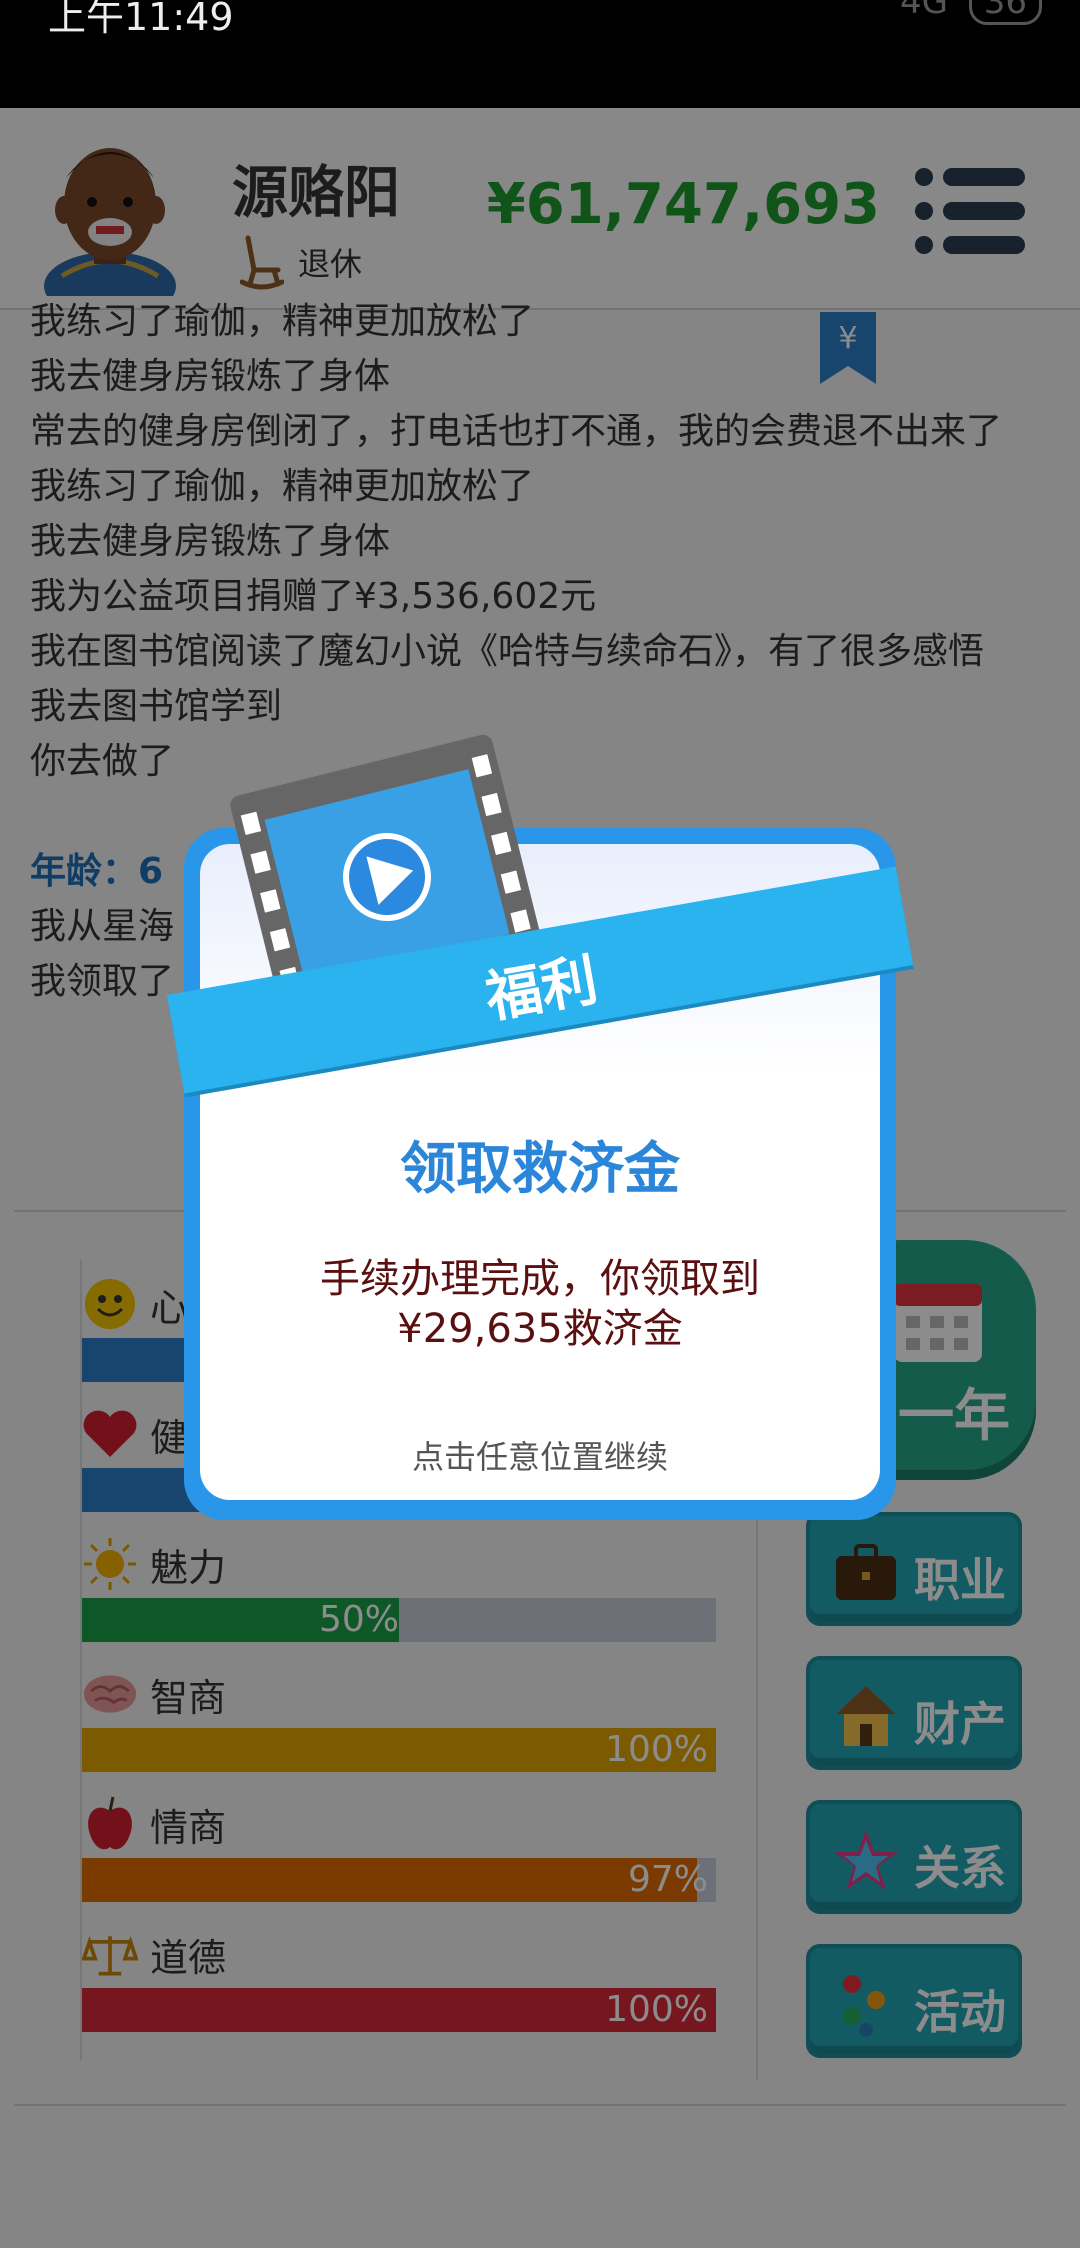  I want to click on dialog-message: 手续办理完成，你领取到¥29,635救济金, so click(540, 1304).